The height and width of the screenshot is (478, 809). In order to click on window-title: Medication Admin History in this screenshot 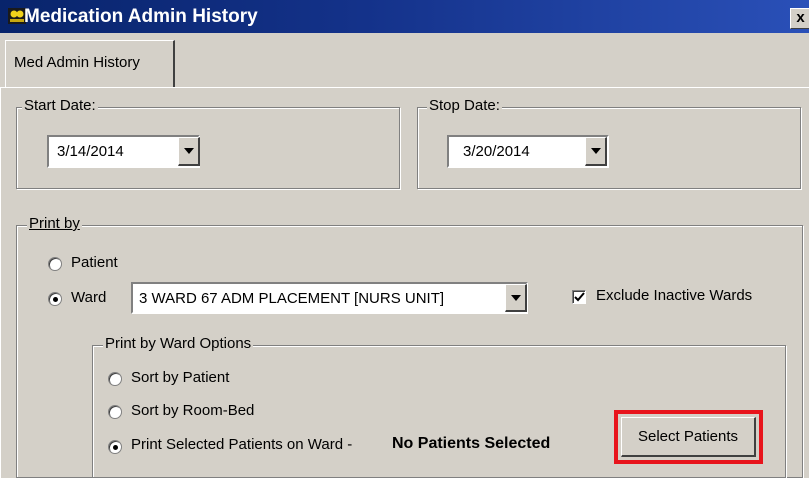, I will do `click(141, 16)`.